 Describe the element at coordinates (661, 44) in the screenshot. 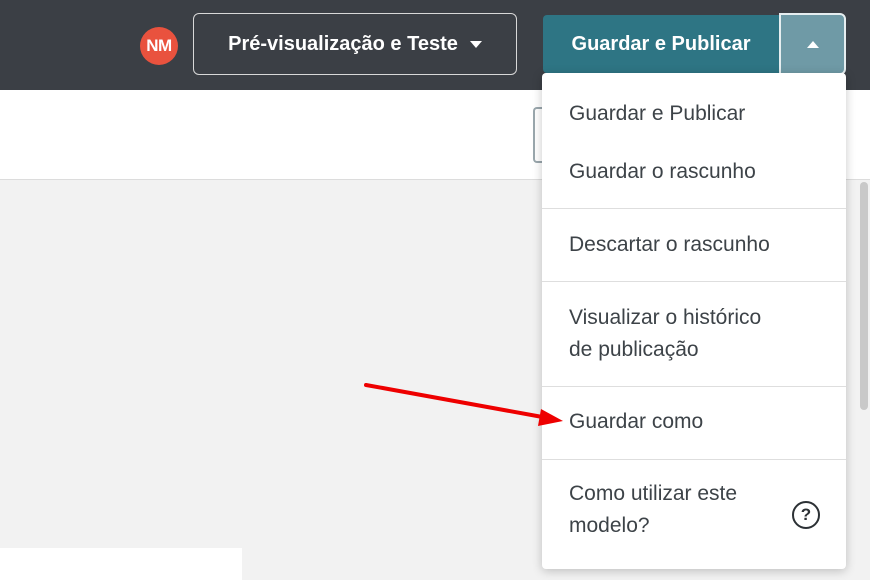

I see `save-and-publish-button: Guardar e Publicar` at that location.